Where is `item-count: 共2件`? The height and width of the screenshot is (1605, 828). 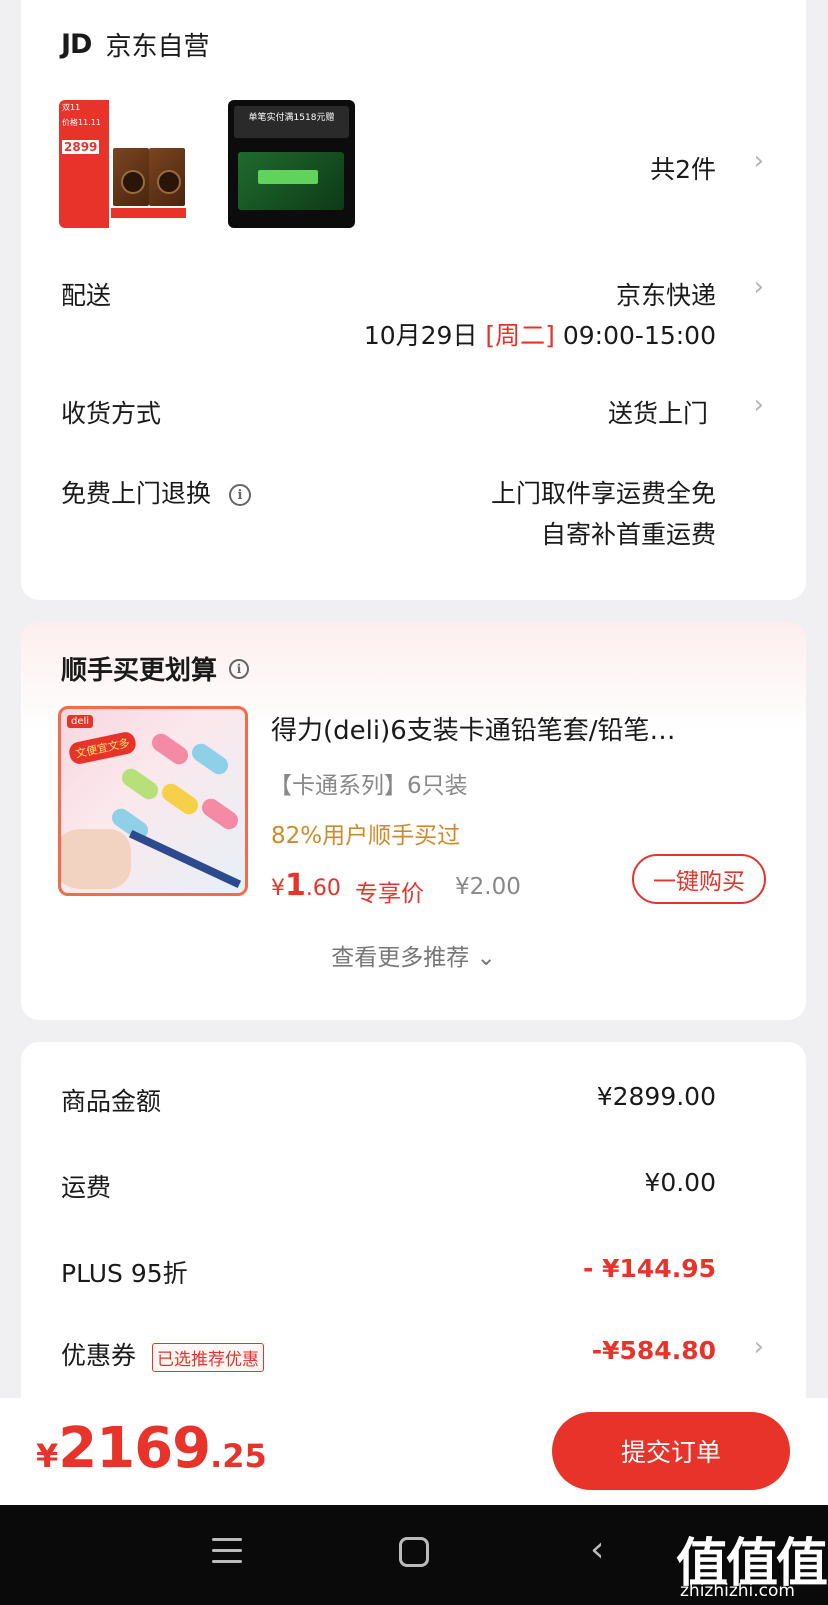
item-count: 共2件 is located at coordinates (683, 168).